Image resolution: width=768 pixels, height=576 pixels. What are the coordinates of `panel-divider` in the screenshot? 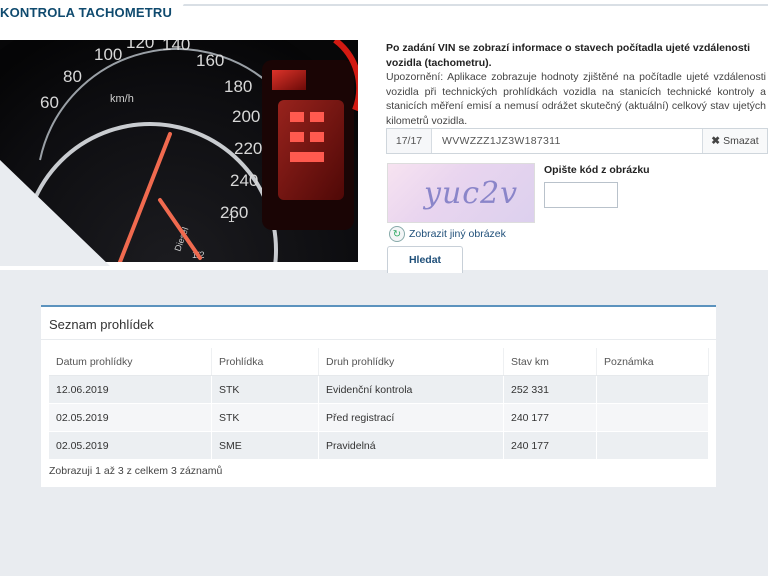 It's located at (378, 339).